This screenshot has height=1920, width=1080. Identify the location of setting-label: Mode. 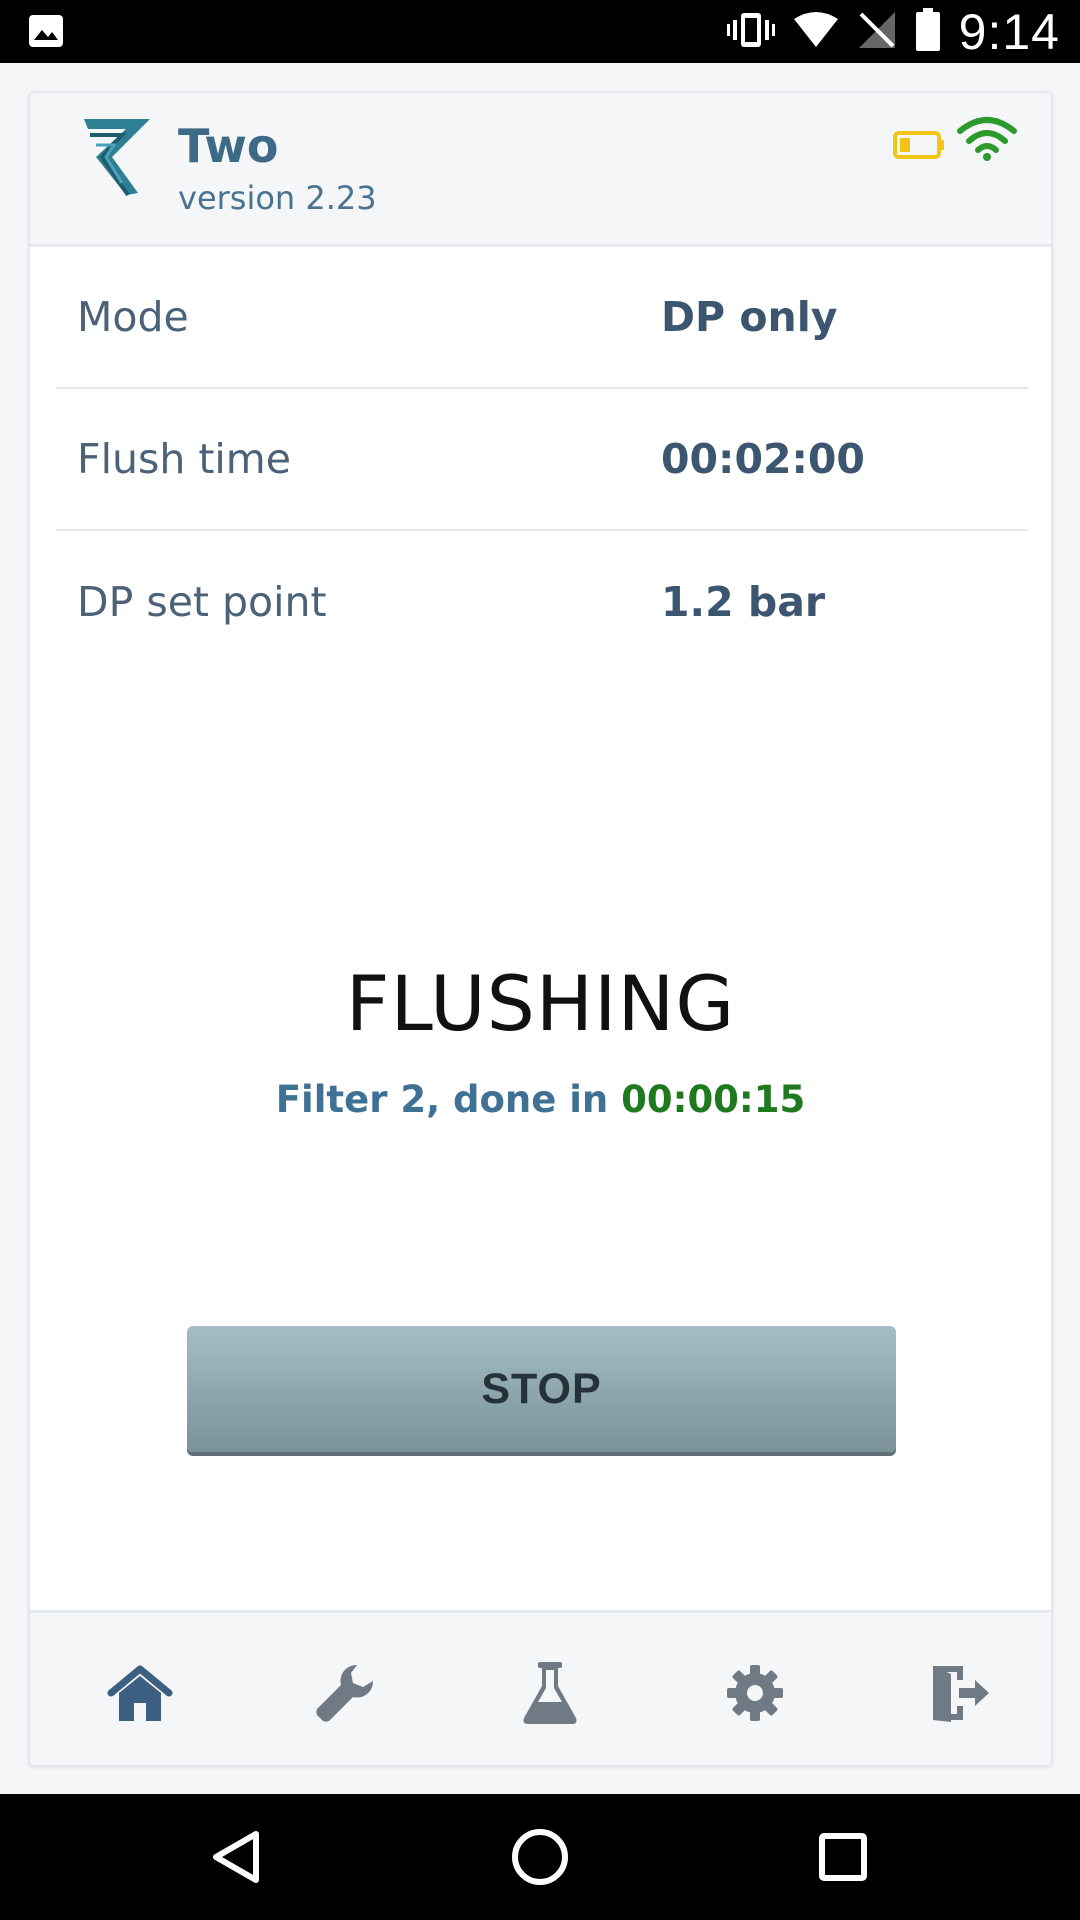
(133, 317).